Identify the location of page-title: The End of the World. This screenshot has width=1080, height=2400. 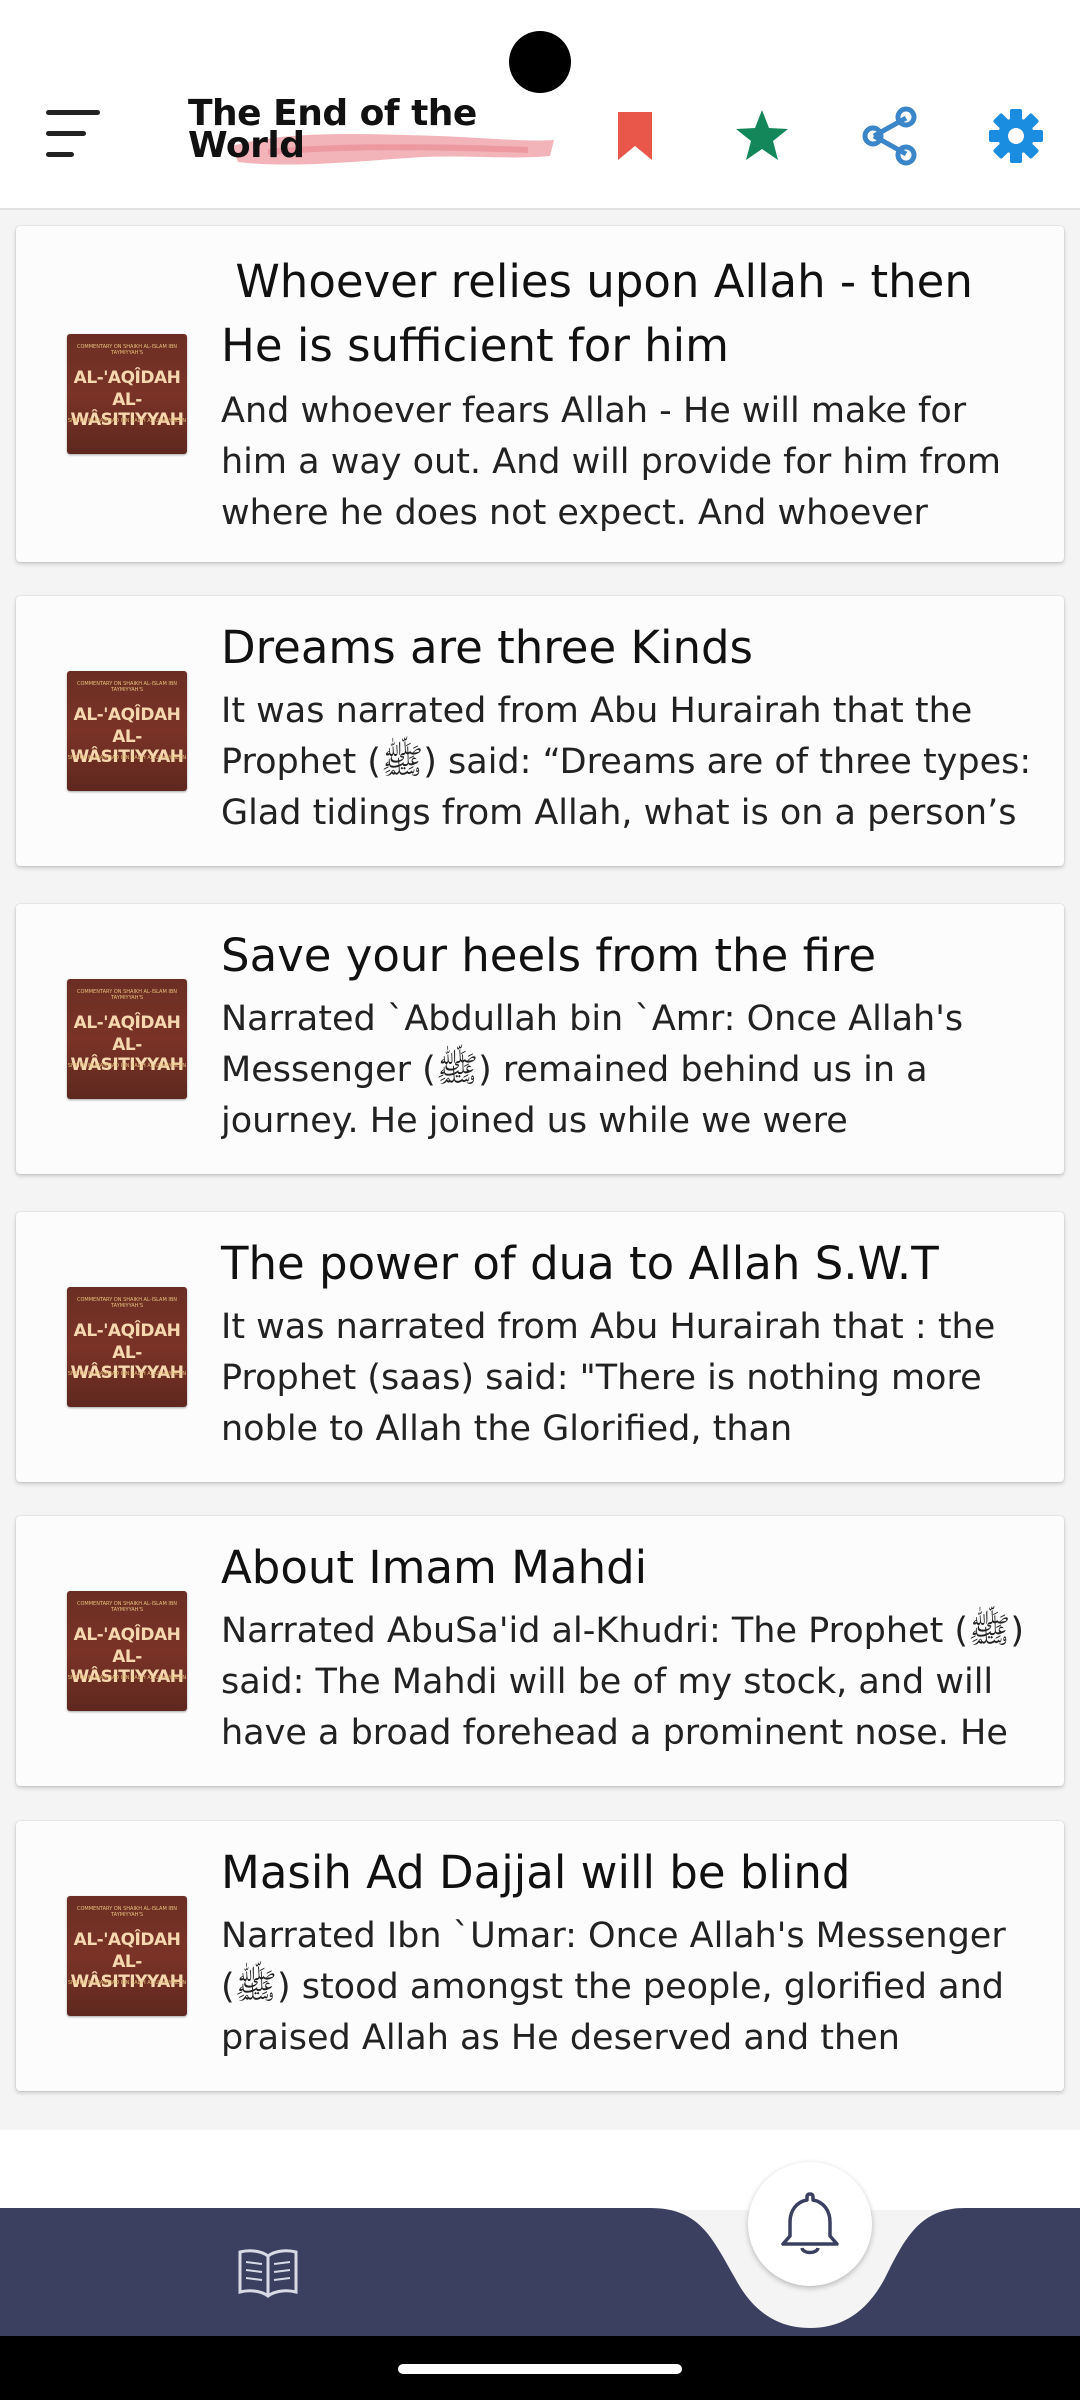
(332, 129).